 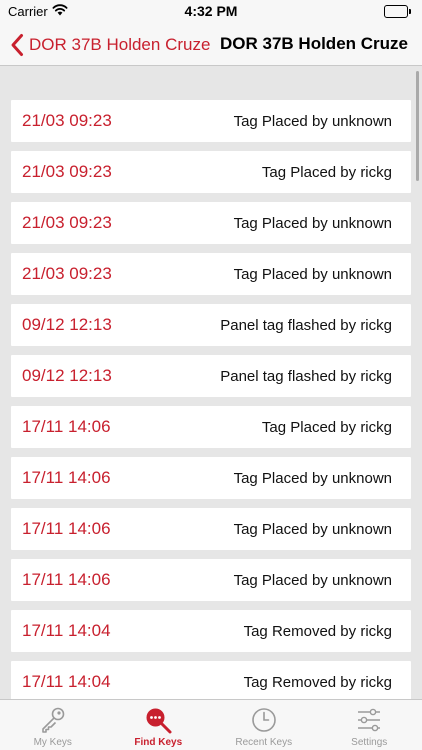 I want to click on tab-recent-keys: Recent Keys, so click(x=264, y=725).